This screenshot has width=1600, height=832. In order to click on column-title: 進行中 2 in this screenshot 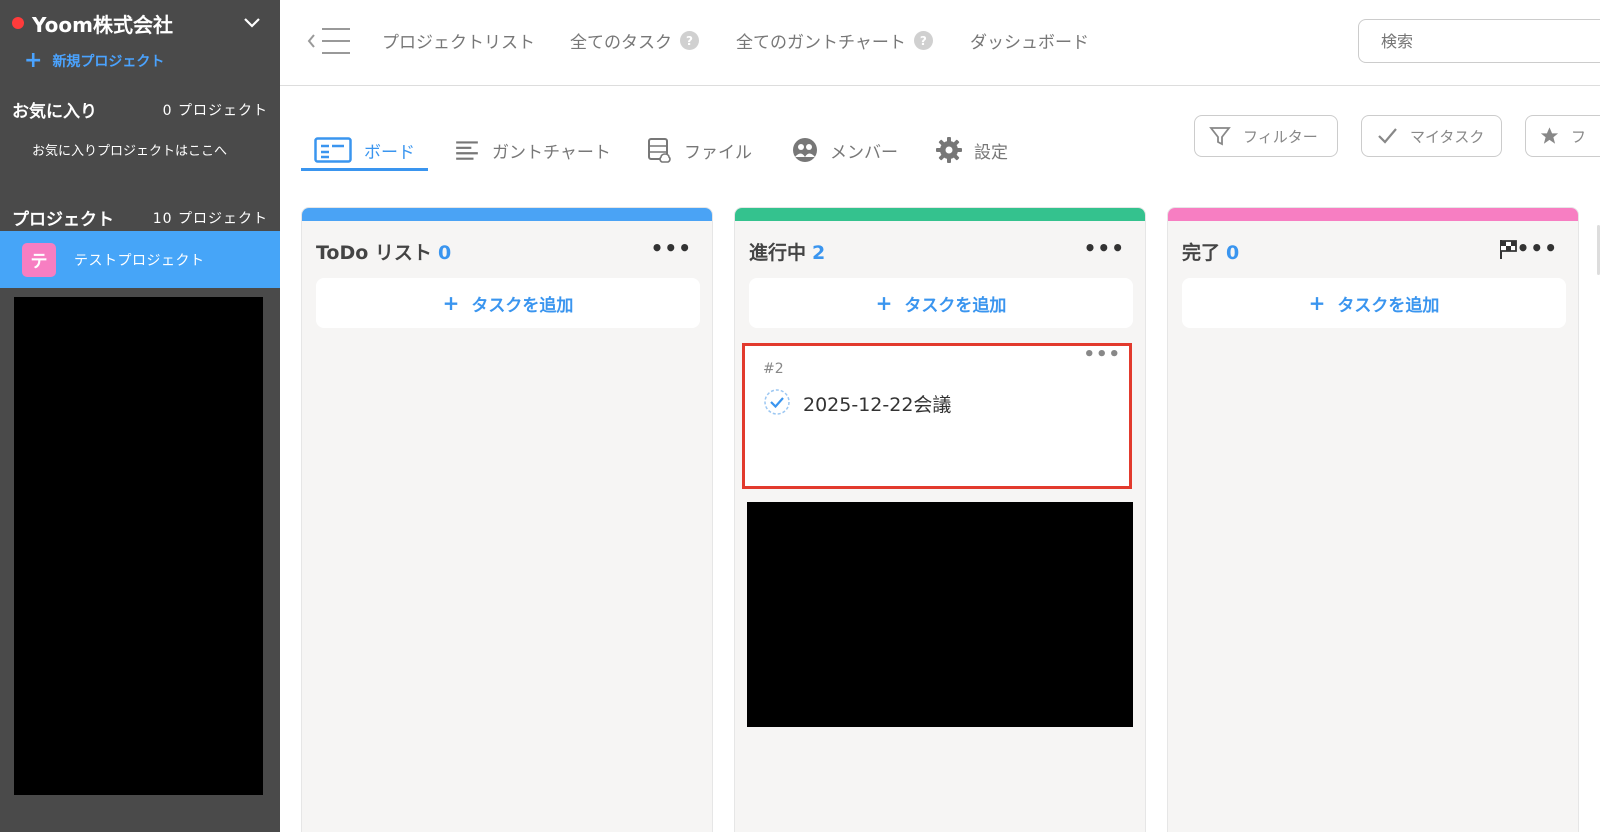, I will do `click(787, 253)`.